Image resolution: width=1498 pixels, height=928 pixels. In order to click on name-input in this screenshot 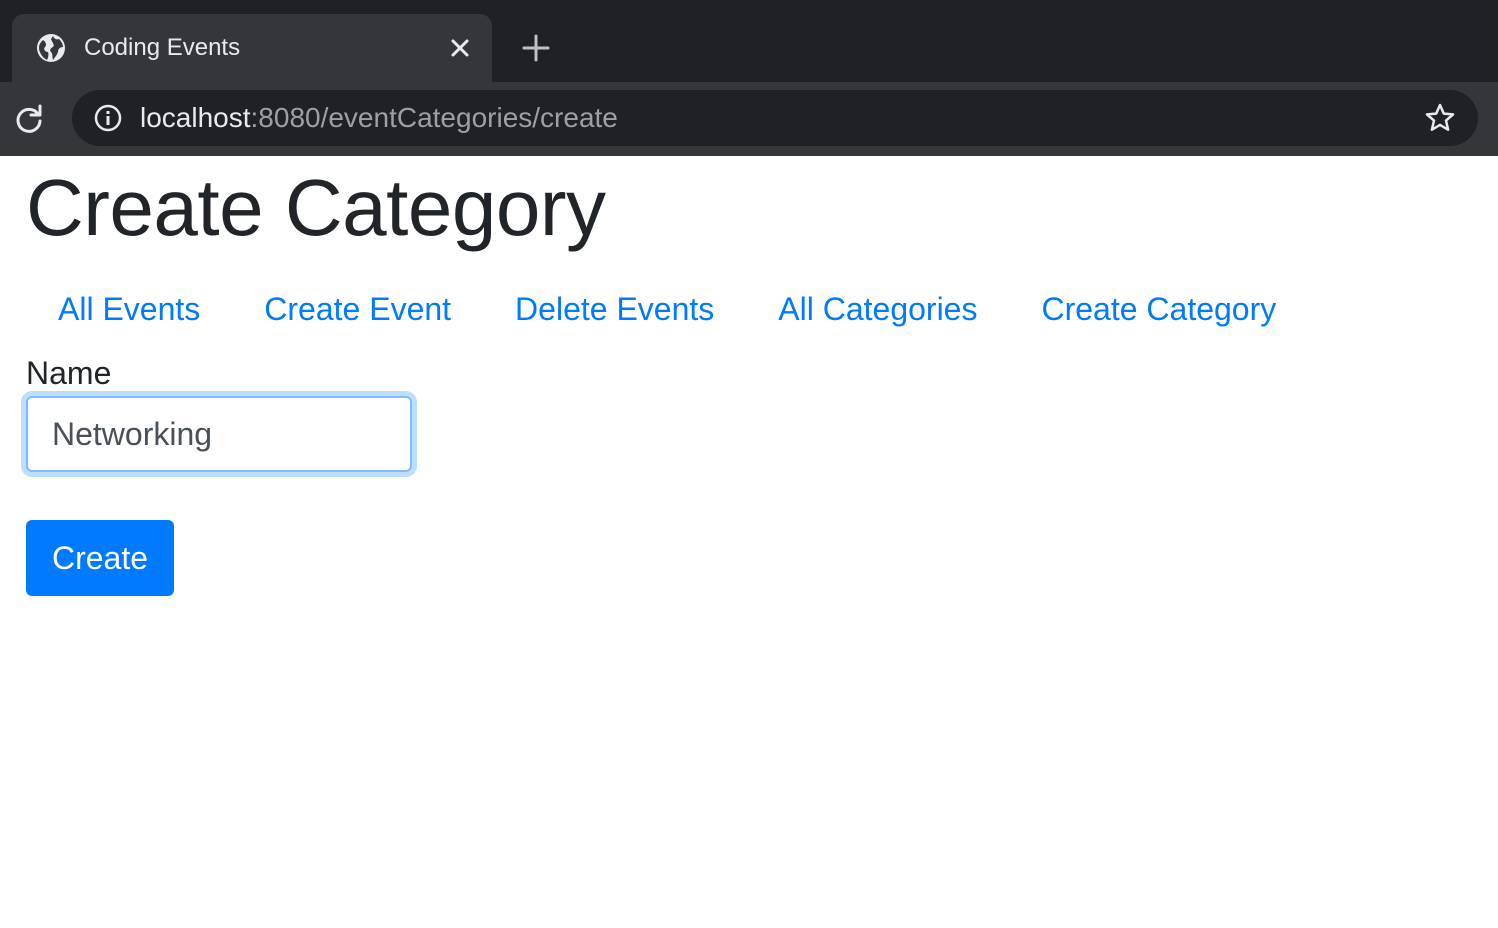, I will do `click(219, 434)`.